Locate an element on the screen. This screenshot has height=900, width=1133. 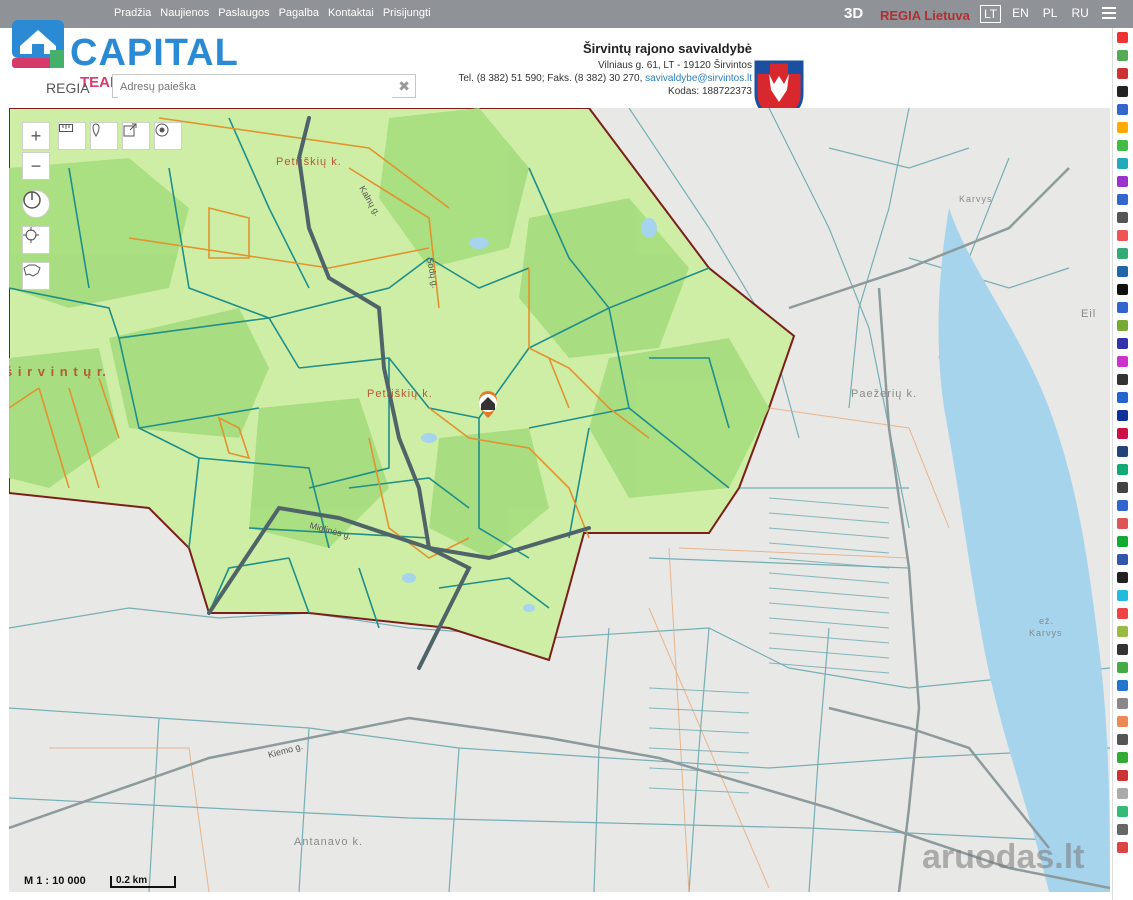
place-label-petriskiu: Petriškių k. is located at coordinates (400, 394).